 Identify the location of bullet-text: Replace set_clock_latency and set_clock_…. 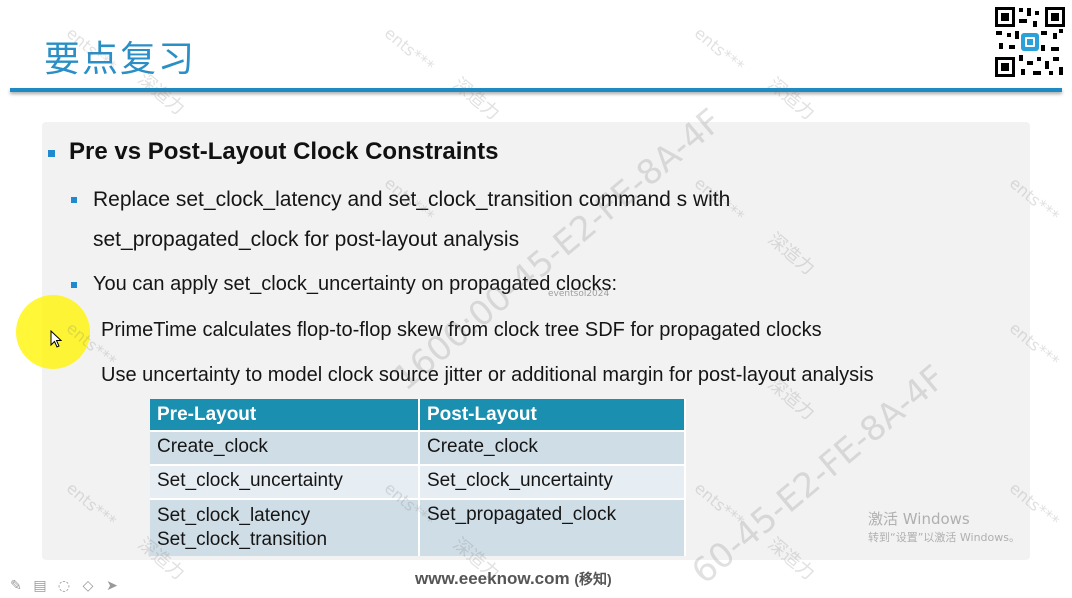
(412, 199).